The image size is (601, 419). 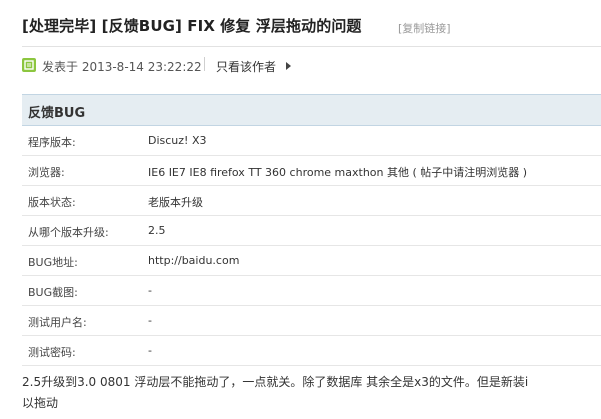 What do you see at coordinates (246, 66) in the screenshot?
I see `only-author-link: 只看该作者` at bounding box center [246, 66].